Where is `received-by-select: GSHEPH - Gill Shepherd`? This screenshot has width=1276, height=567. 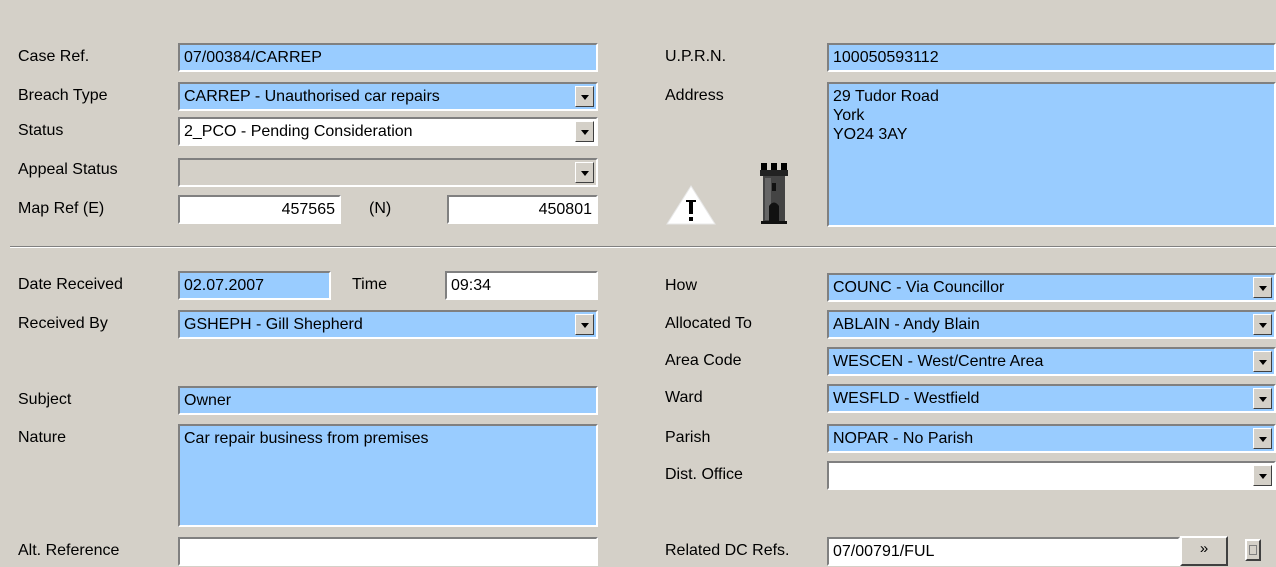 received-by-select: GSHEPH - Gill Shepherd is located at coordinates (388, 324).